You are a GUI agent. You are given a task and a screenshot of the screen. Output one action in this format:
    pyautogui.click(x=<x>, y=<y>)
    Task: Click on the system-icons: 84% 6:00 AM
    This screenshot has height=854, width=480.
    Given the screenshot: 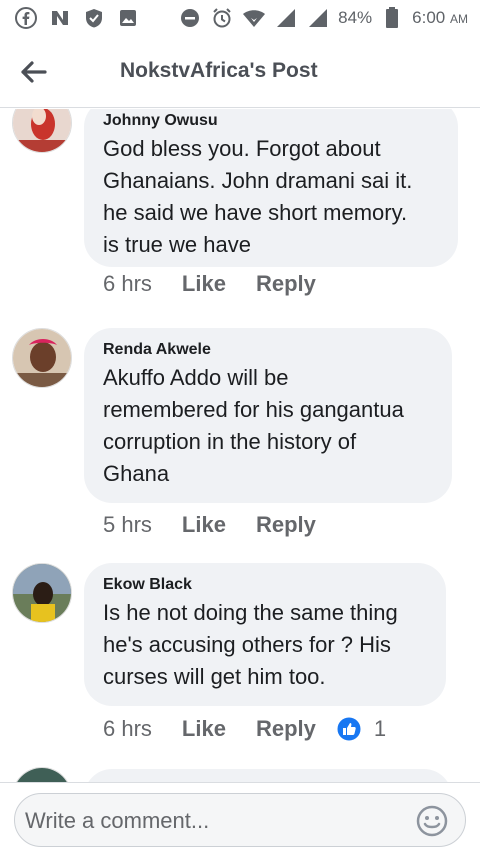 What is the action you would take?
    pyautogui.click(x=323, y=18)
    